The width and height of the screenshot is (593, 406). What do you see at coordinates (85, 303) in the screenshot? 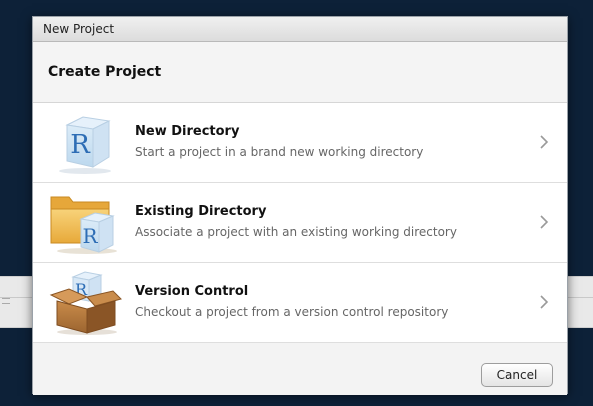
I see `box-r-cube-icon: R` at bounding box center [85, 303].